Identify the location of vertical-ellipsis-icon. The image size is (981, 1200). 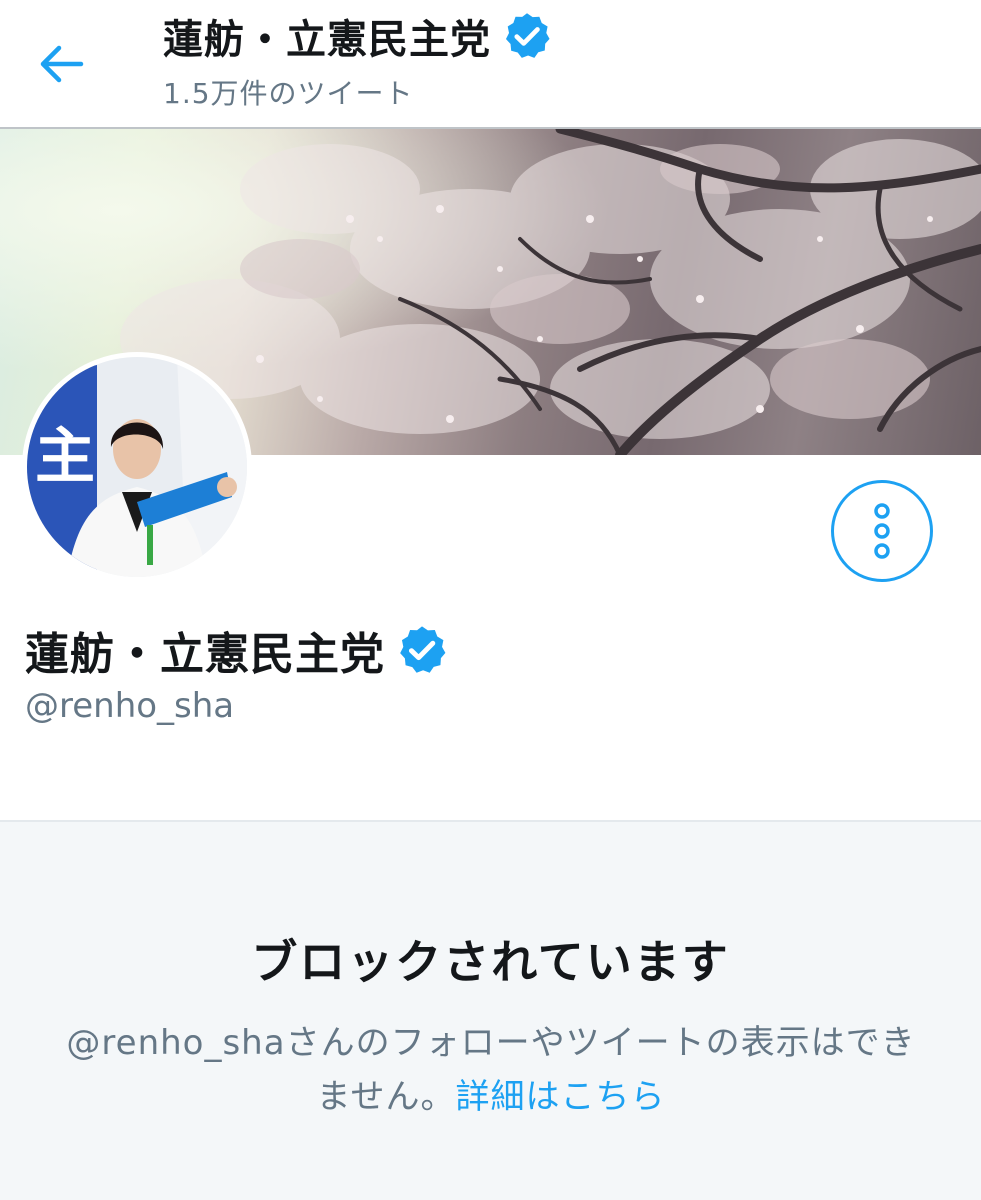
(882, 531).